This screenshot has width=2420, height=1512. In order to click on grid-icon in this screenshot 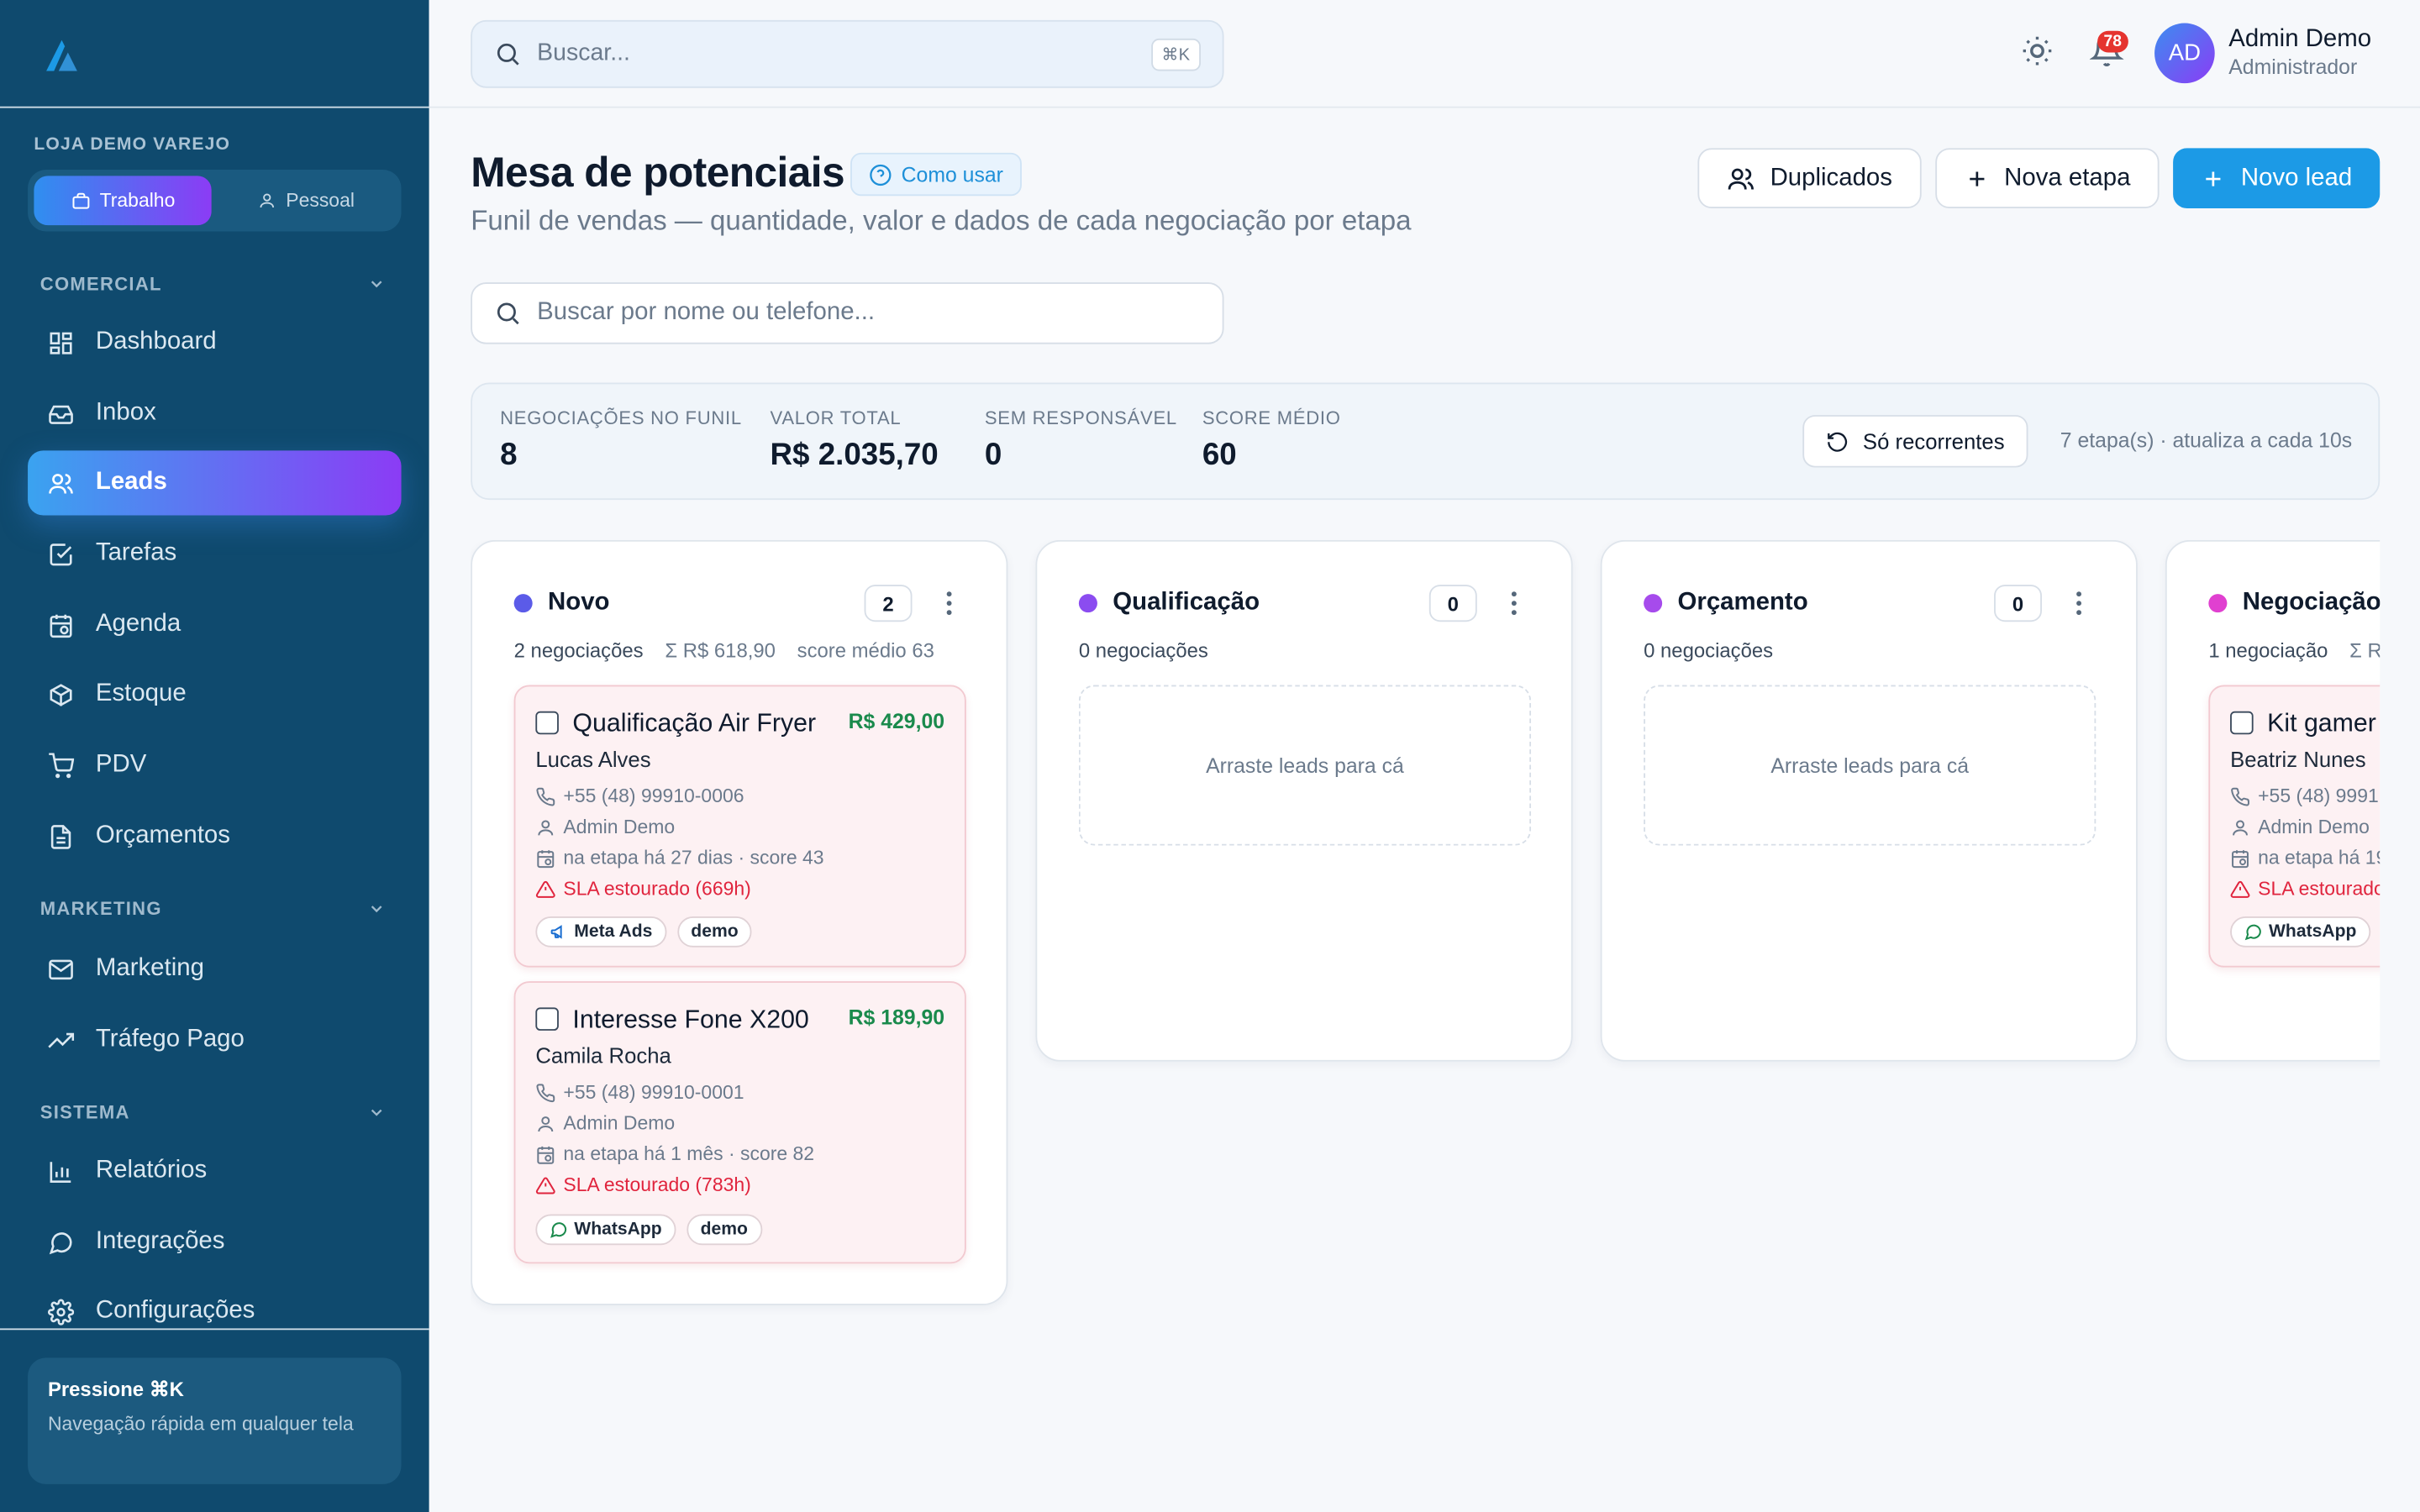, I will do `click(61, 342)`.